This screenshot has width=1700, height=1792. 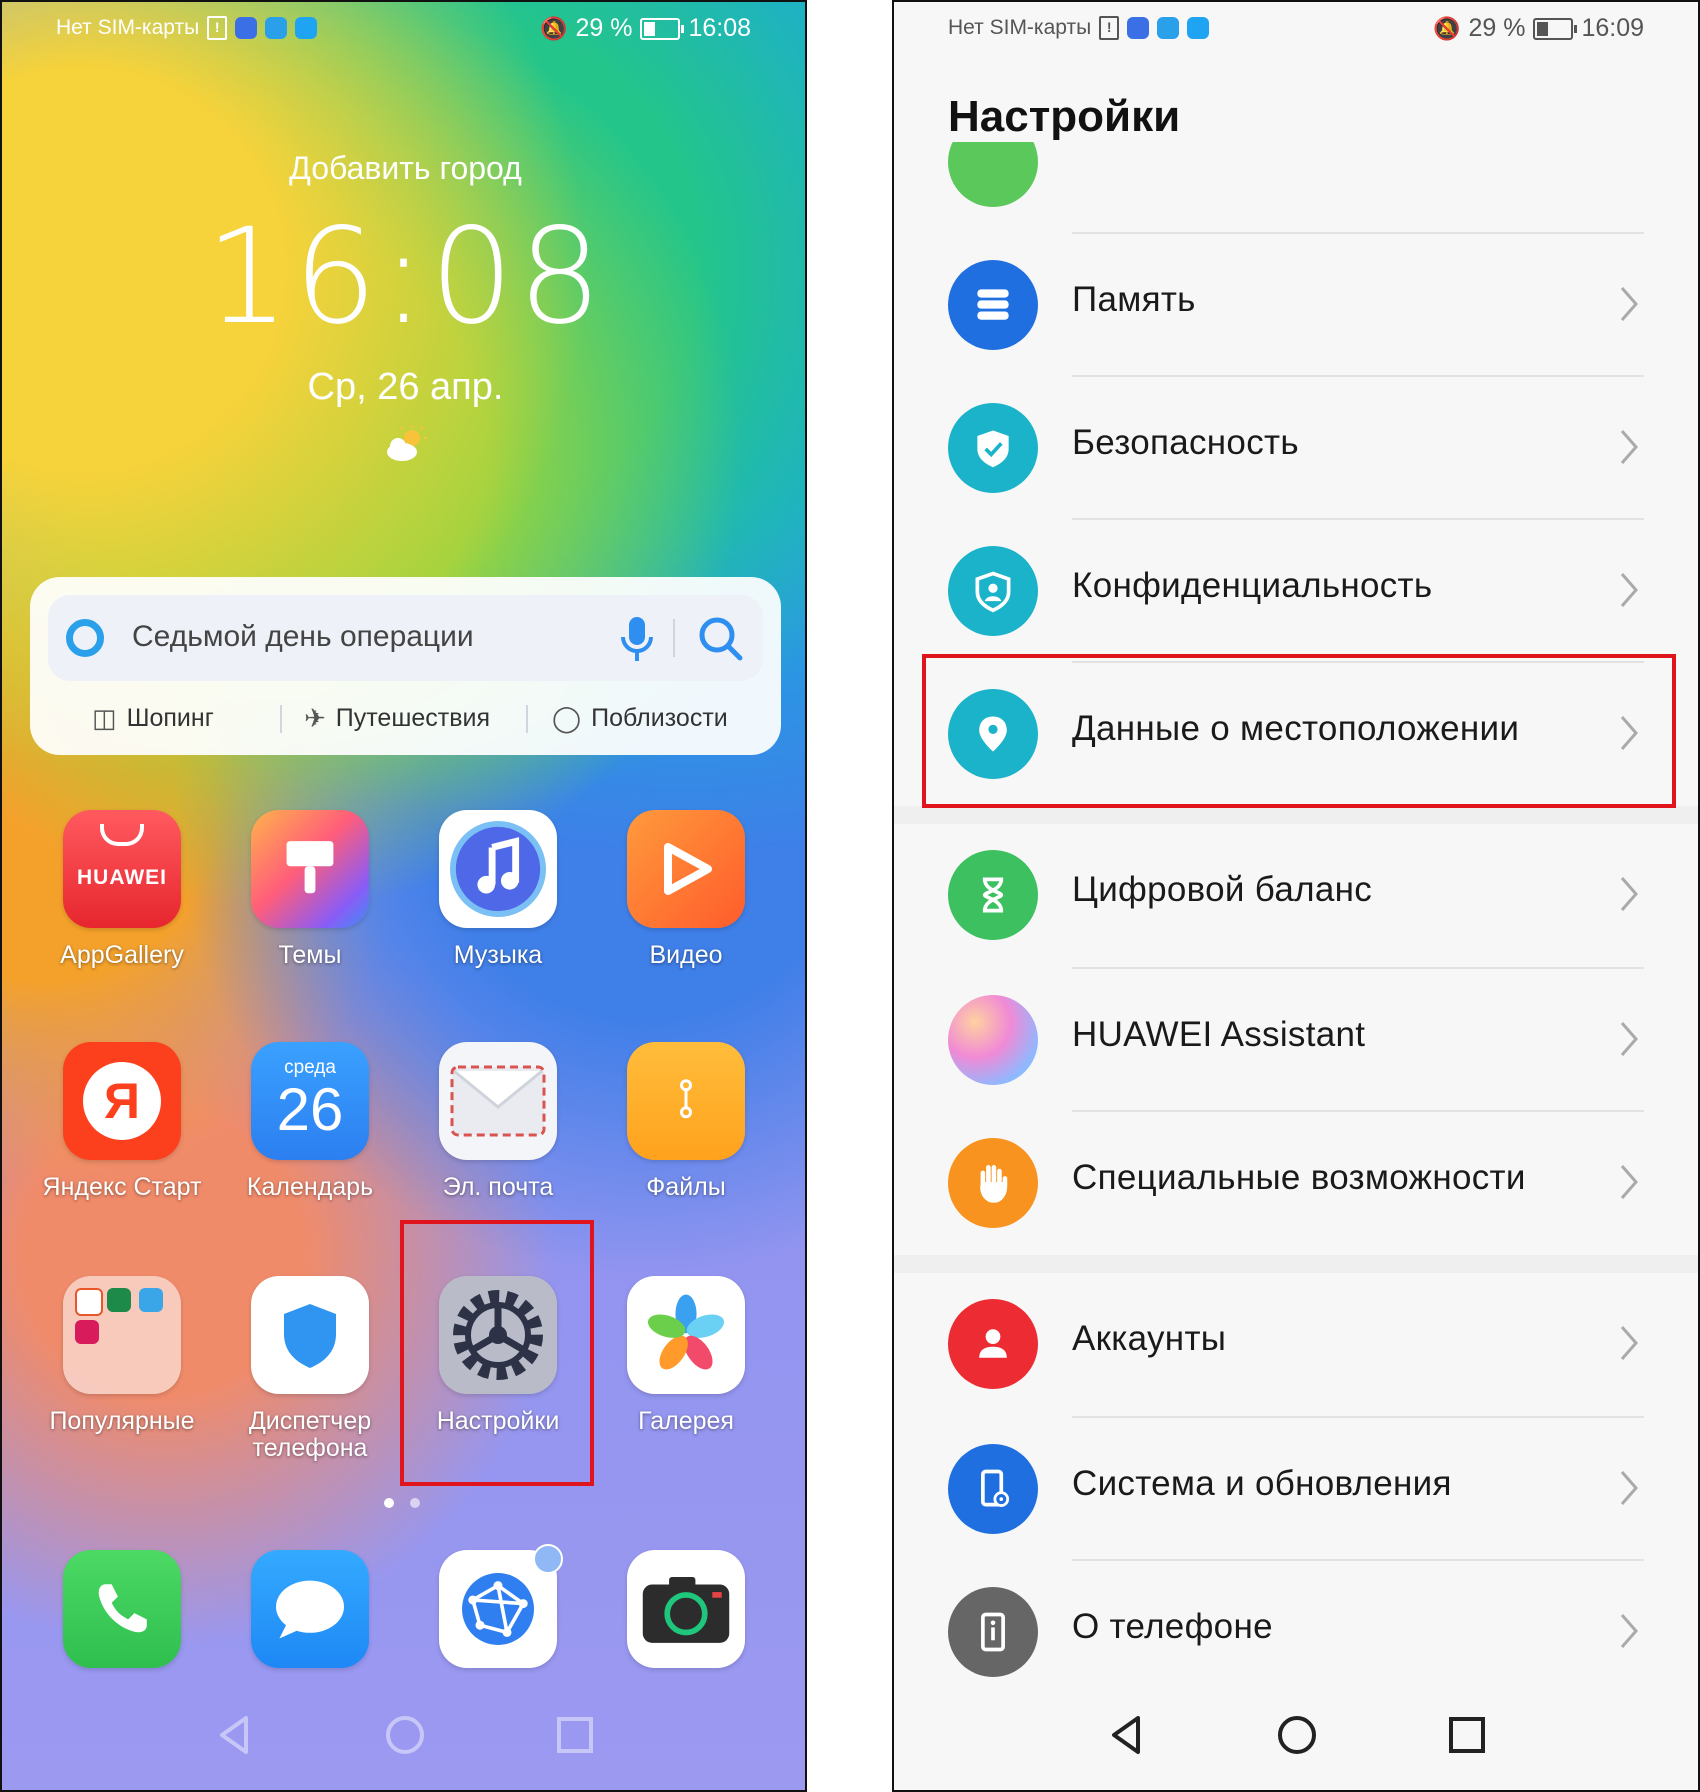 I want to click on search-icon, so click(x=721, y=639).